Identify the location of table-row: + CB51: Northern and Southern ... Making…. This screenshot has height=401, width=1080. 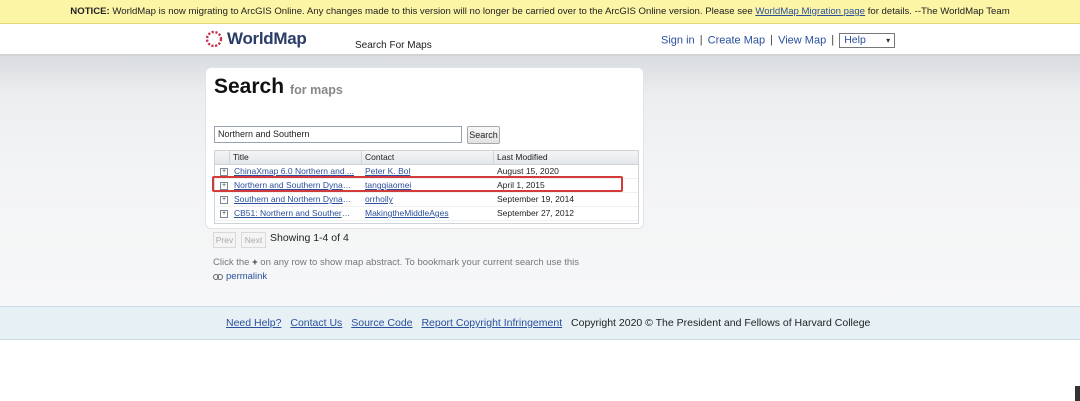
(426, 214).